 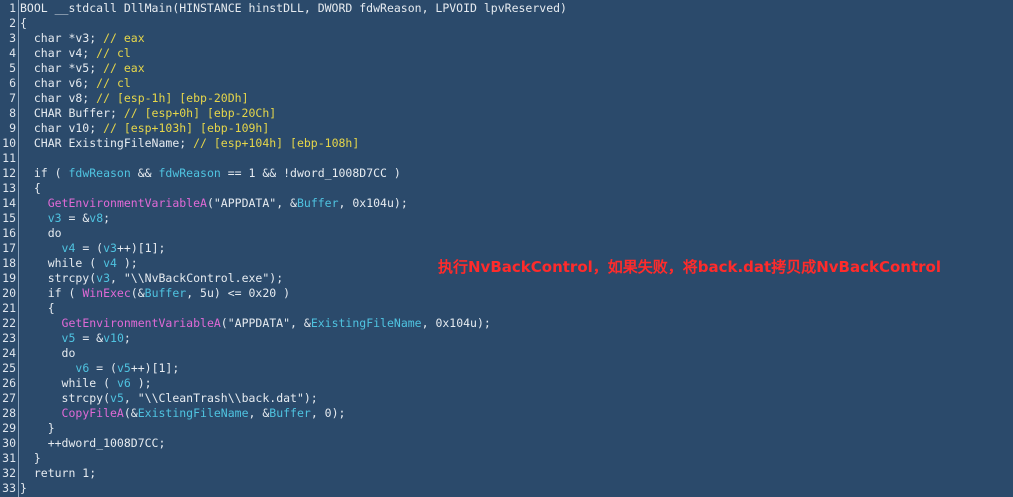 I want to click on code-function-call: WinExec, so click(x=106, y=293).